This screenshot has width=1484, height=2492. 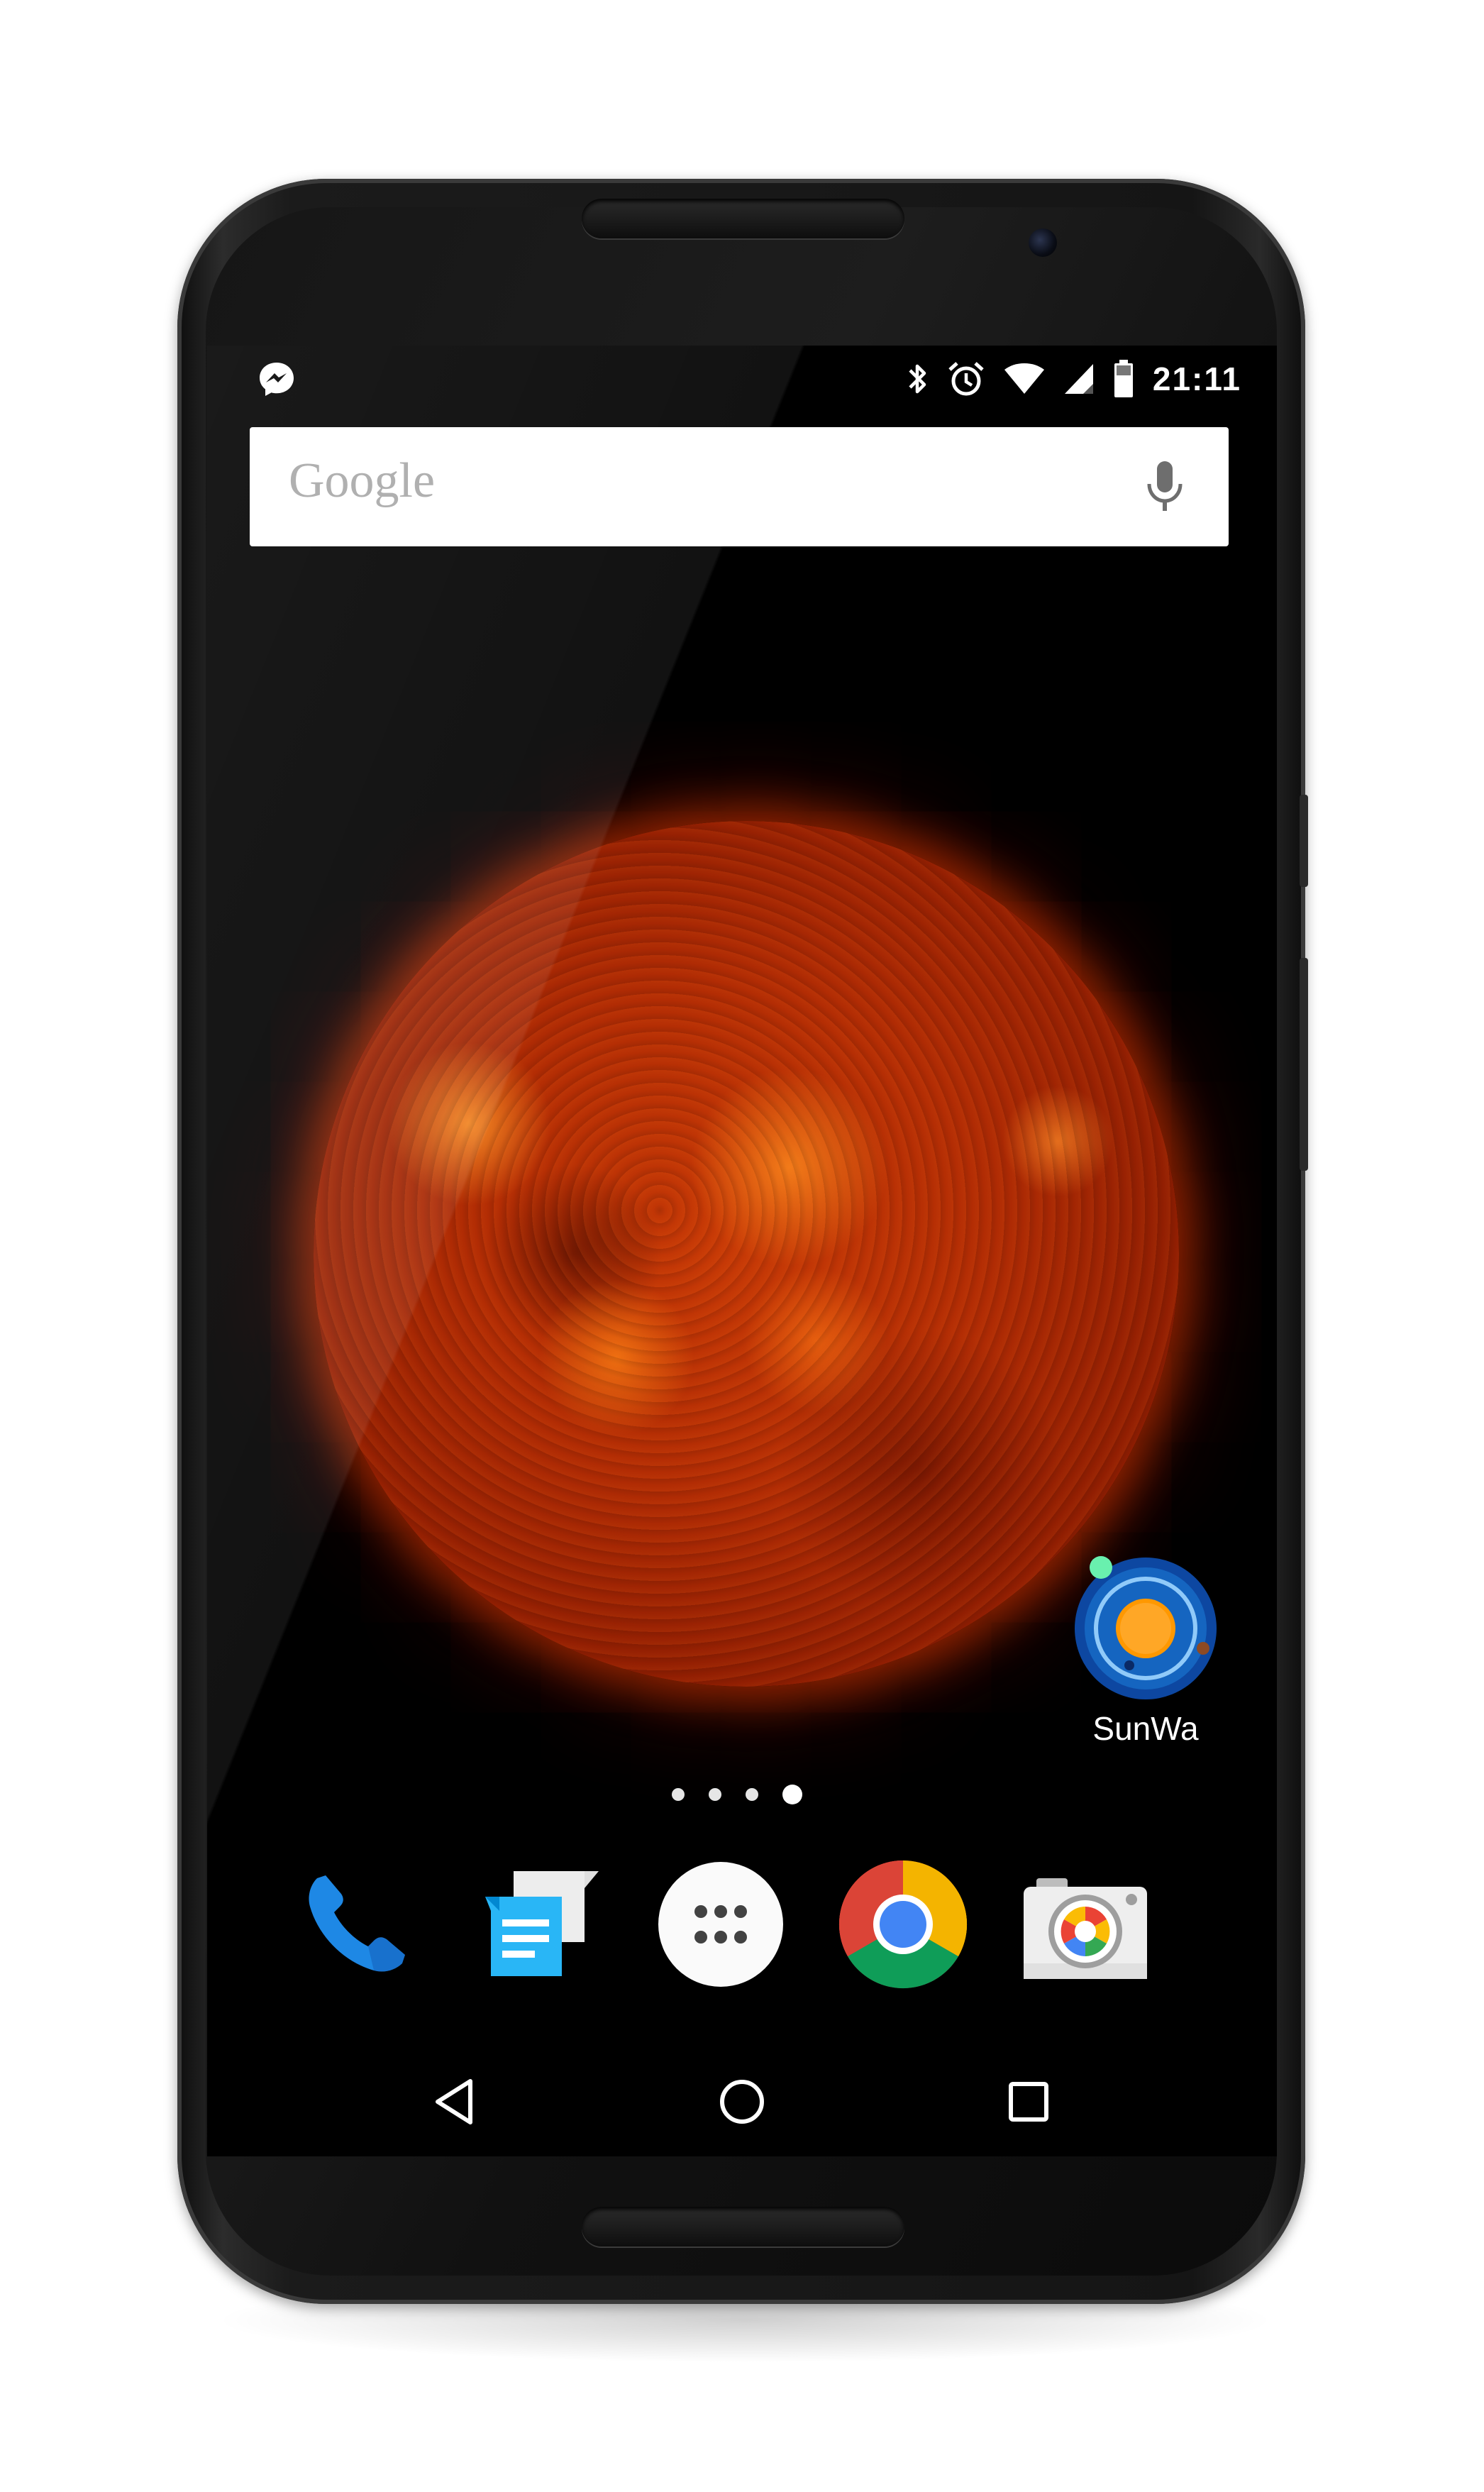 What do you see at coordinates (1043, 242) in the screenshot?
I see `front-camera` at bounding box center [1043, 242].